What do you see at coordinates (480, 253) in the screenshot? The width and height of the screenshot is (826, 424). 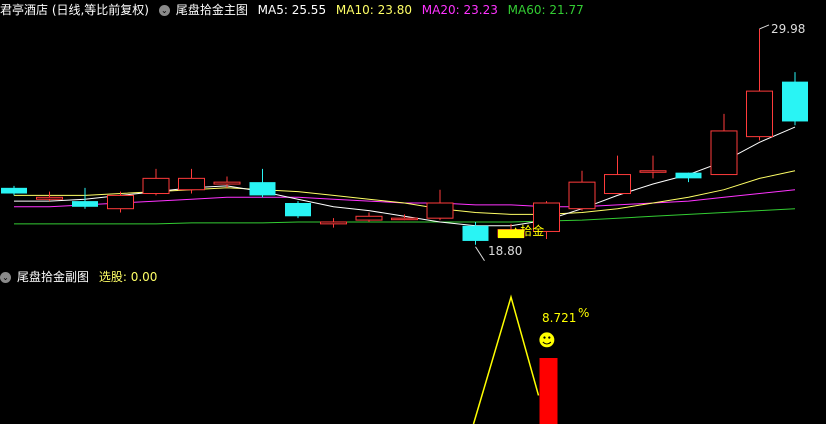 I see `low-pointer` at bounding box center [480, 253].